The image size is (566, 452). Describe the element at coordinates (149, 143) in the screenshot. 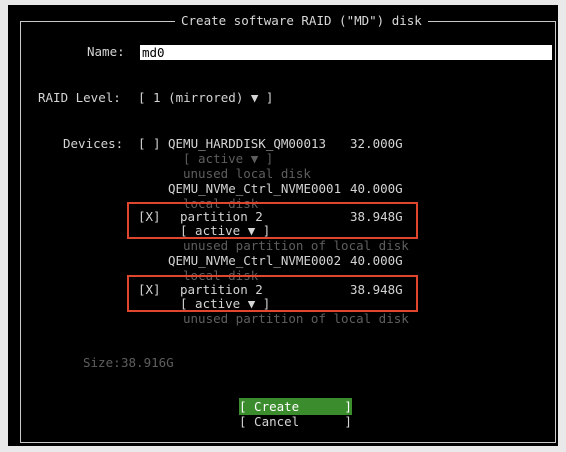

I see `device-checkbox-qm00013: [ ]` at that location.